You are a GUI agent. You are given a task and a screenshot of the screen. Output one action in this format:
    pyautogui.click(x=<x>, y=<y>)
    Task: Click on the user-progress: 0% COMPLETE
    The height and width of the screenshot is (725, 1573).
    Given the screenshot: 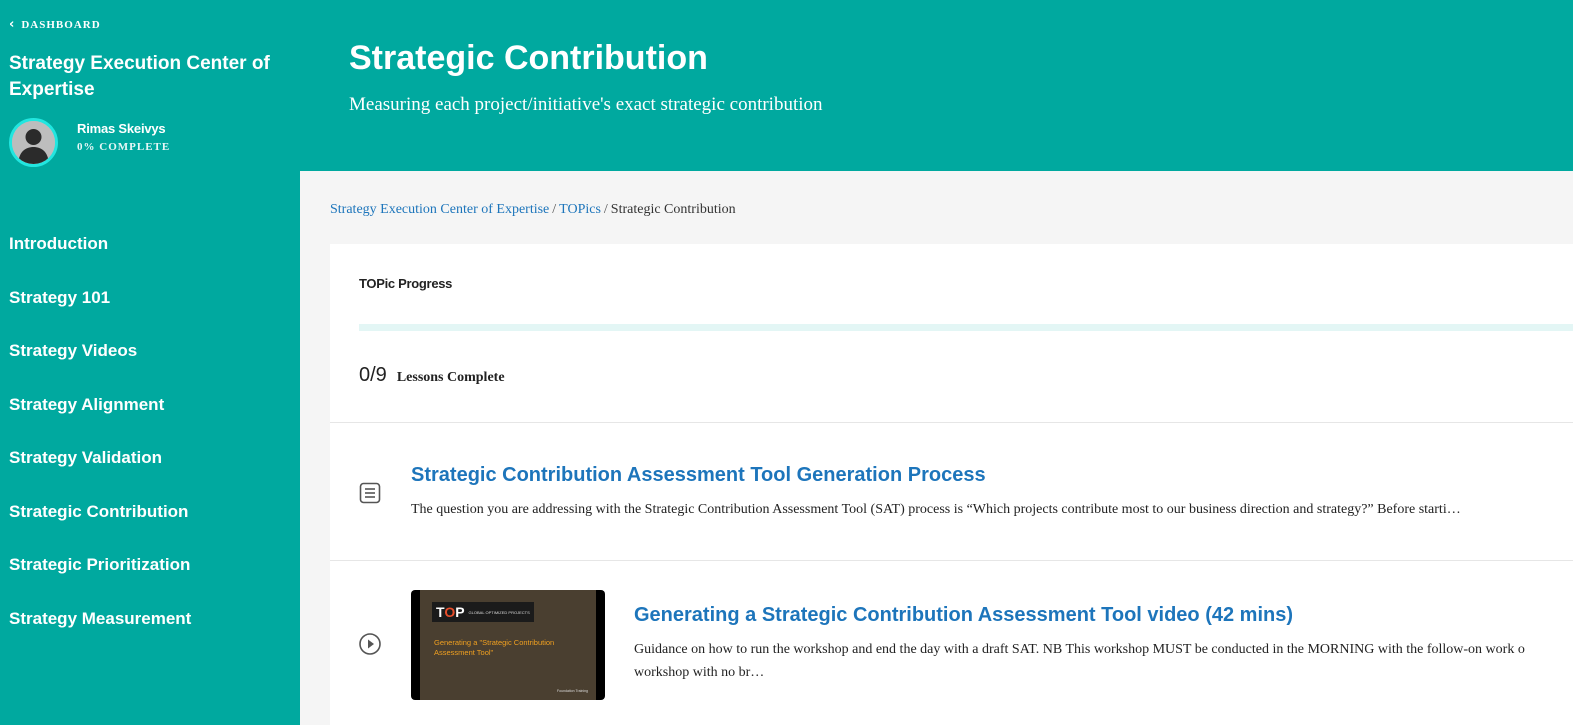 What is the action you would take?
    pyautogui.click(x=124, y=146)
    